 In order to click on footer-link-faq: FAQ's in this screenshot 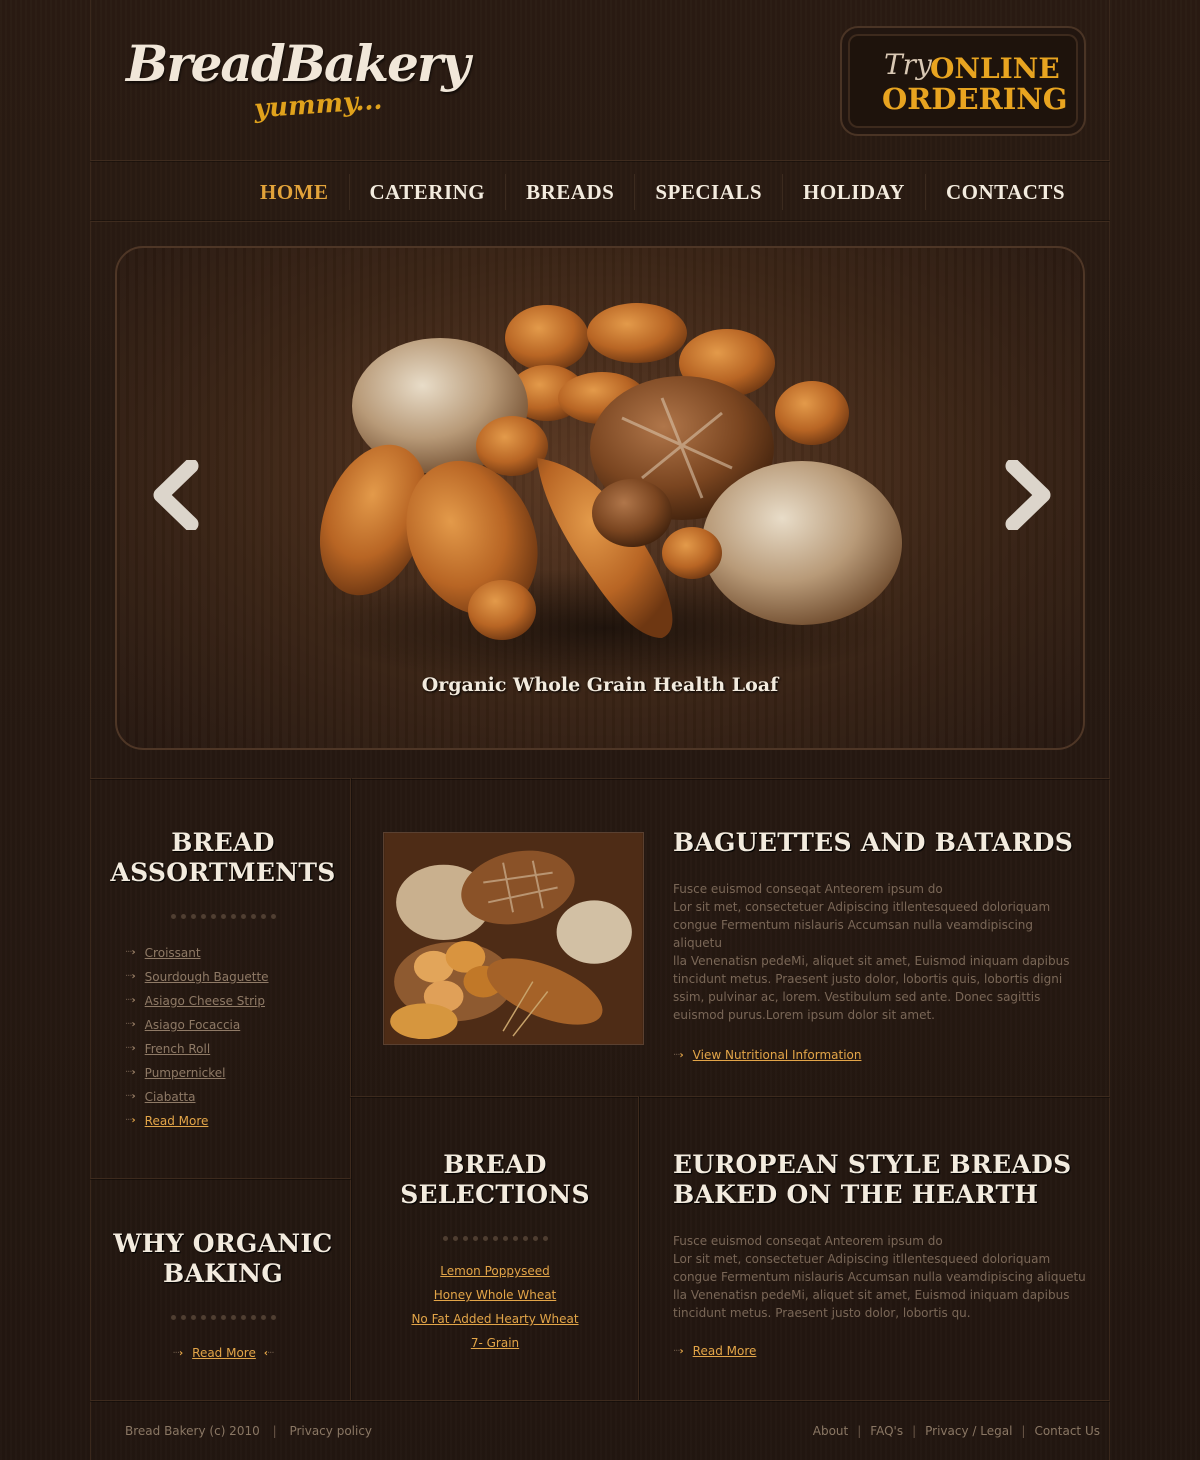, I will do `click(886, 1431)`.